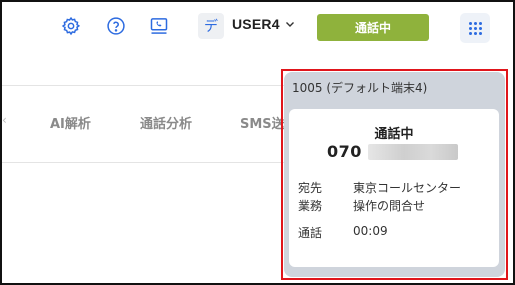 This screenshot has height=285, width=515. I want to click on call-status-button: 通話中, so click(373, 27).